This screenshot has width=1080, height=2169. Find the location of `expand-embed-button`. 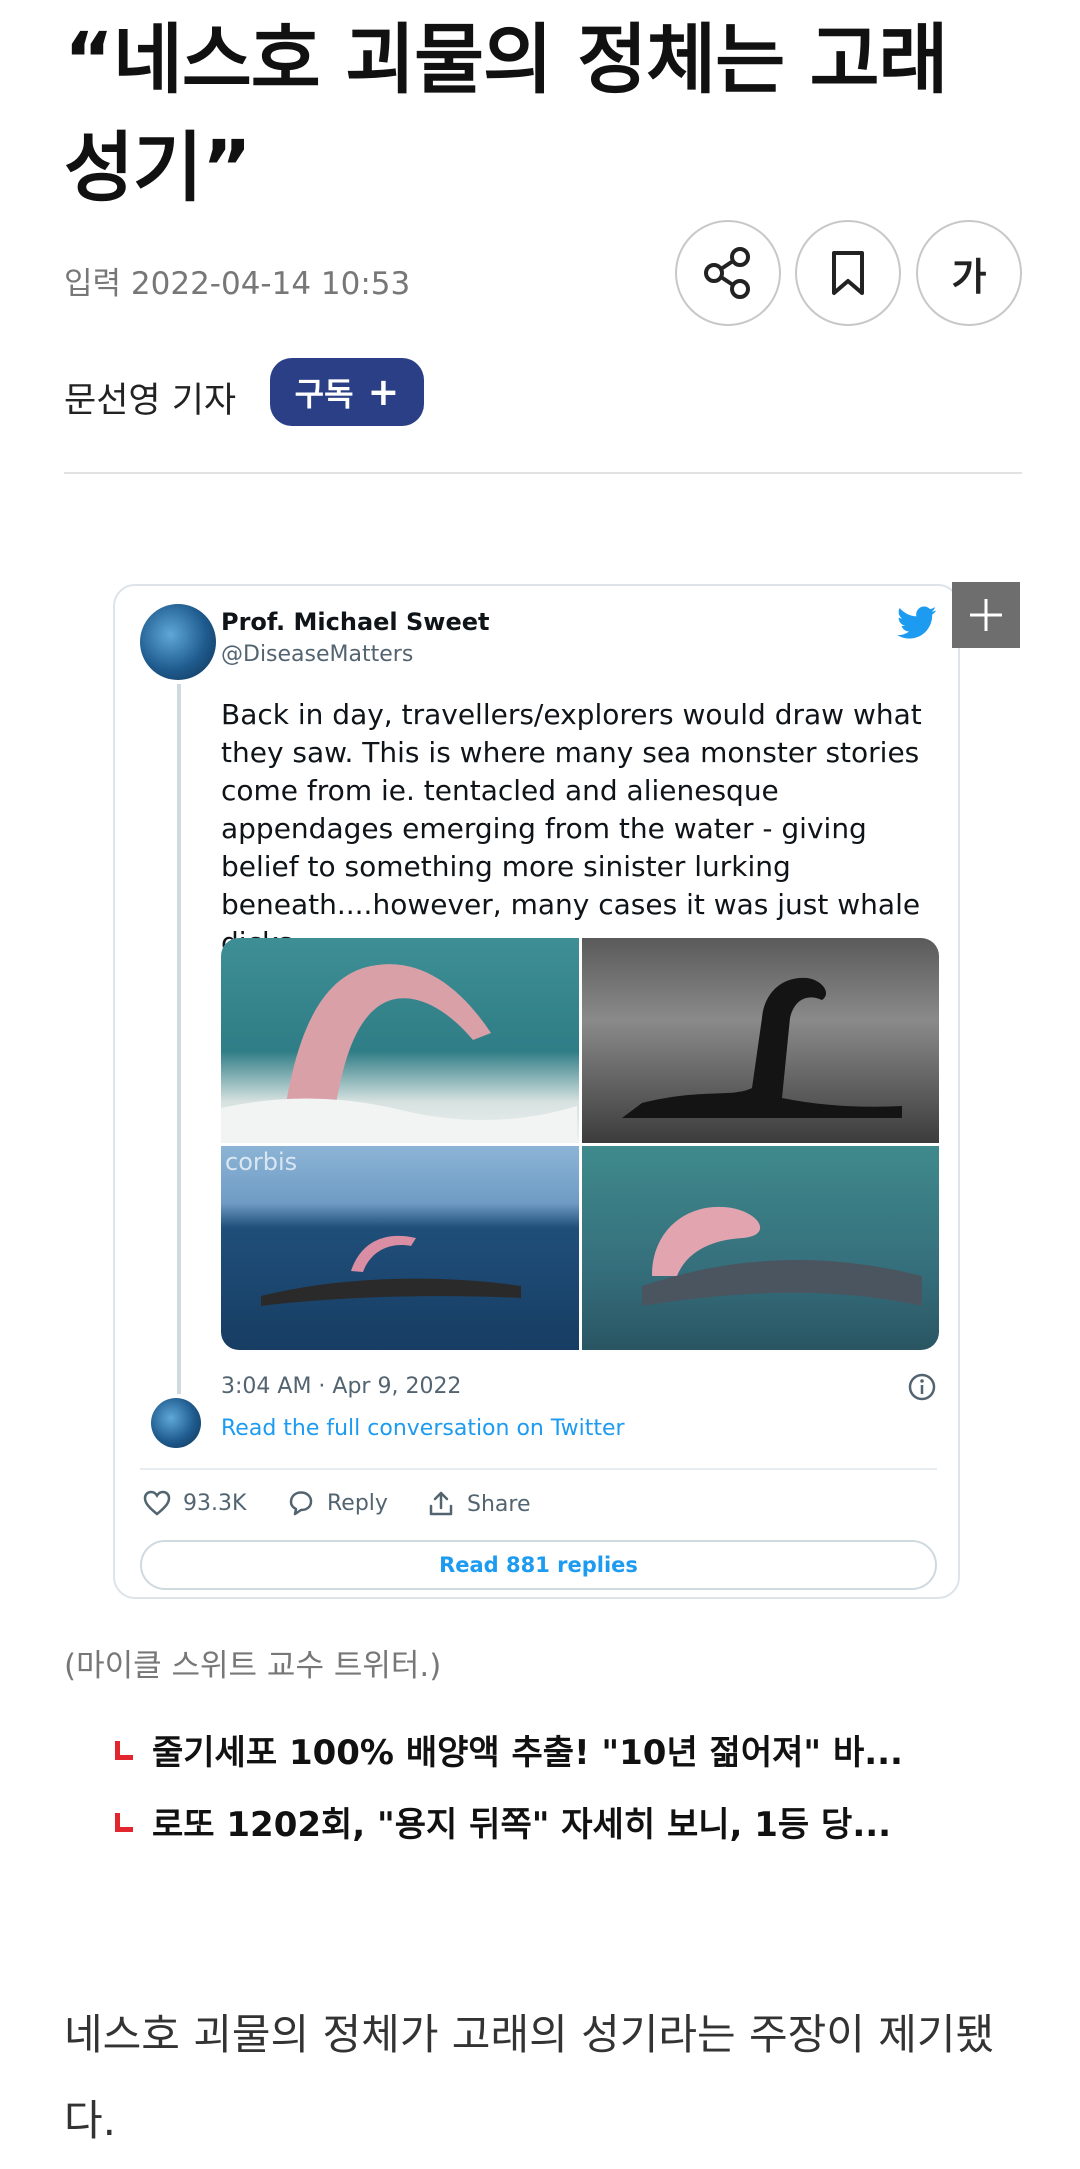

expand-embed-button is located at coordinates (986, 615).